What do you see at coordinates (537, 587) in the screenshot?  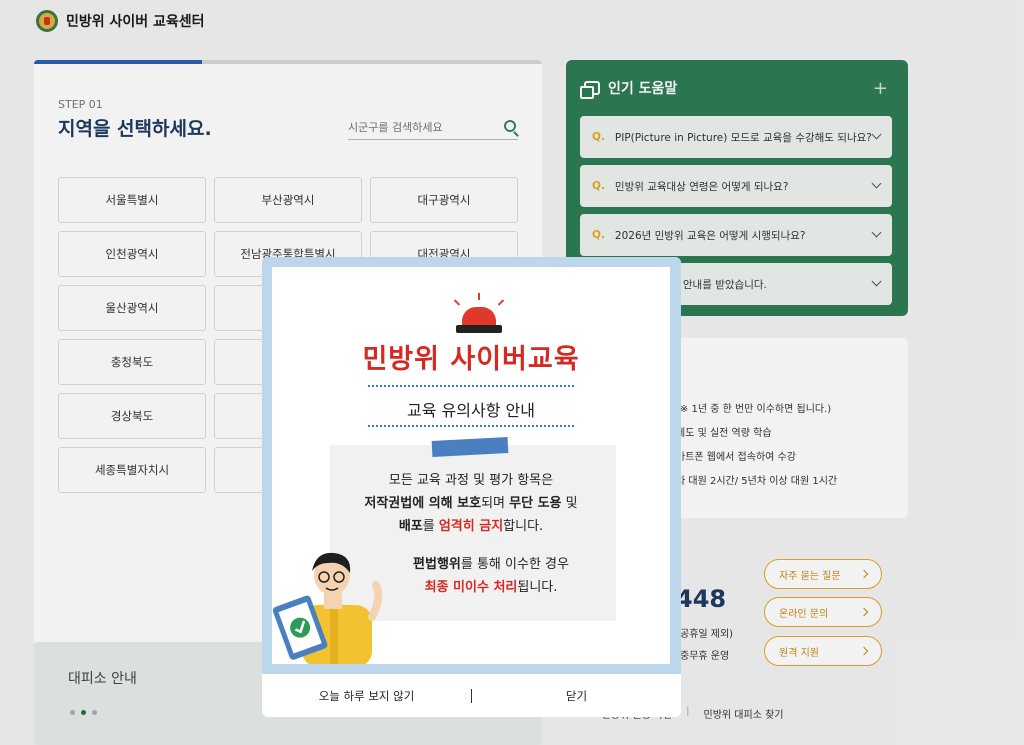 I see `notice-text: 됩니다.` at bounding box center [537, 587].